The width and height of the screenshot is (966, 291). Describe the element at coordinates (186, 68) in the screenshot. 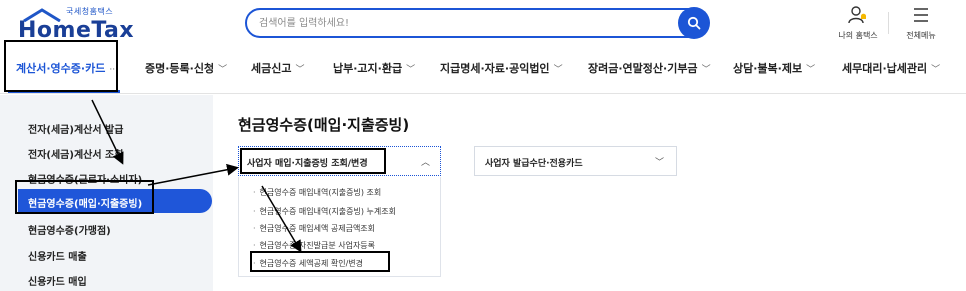

I see `gnb-item-certificate: 증명·등록·신청 ﹀` at that location.